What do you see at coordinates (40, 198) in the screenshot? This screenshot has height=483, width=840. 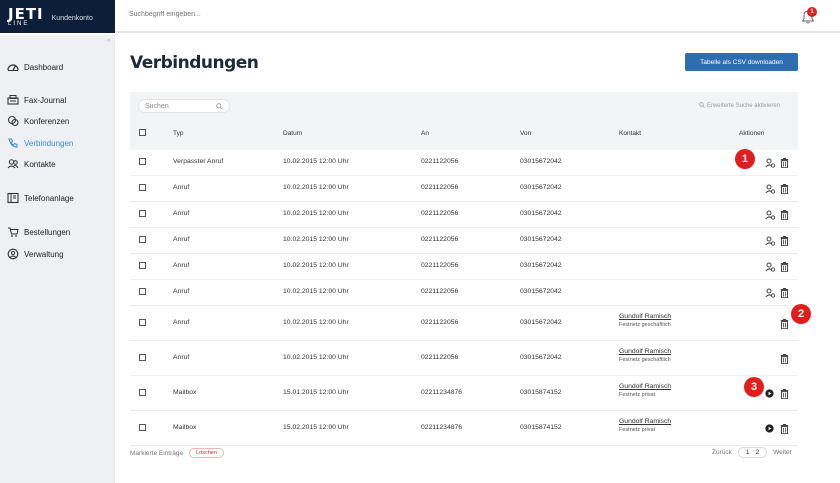 I see `sidebar-item-telefonanlage: Telefonanlage` at bounding box center [40, 198].